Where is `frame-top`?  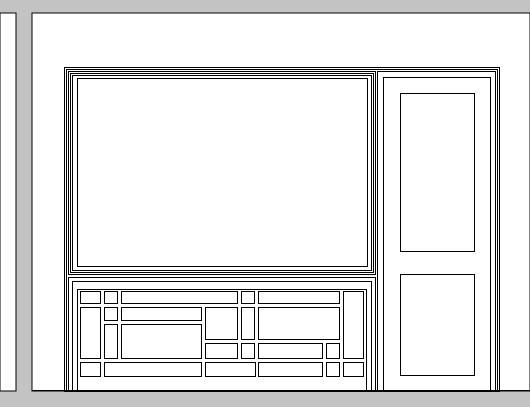
frame-top is located at coordinates (265, 6).